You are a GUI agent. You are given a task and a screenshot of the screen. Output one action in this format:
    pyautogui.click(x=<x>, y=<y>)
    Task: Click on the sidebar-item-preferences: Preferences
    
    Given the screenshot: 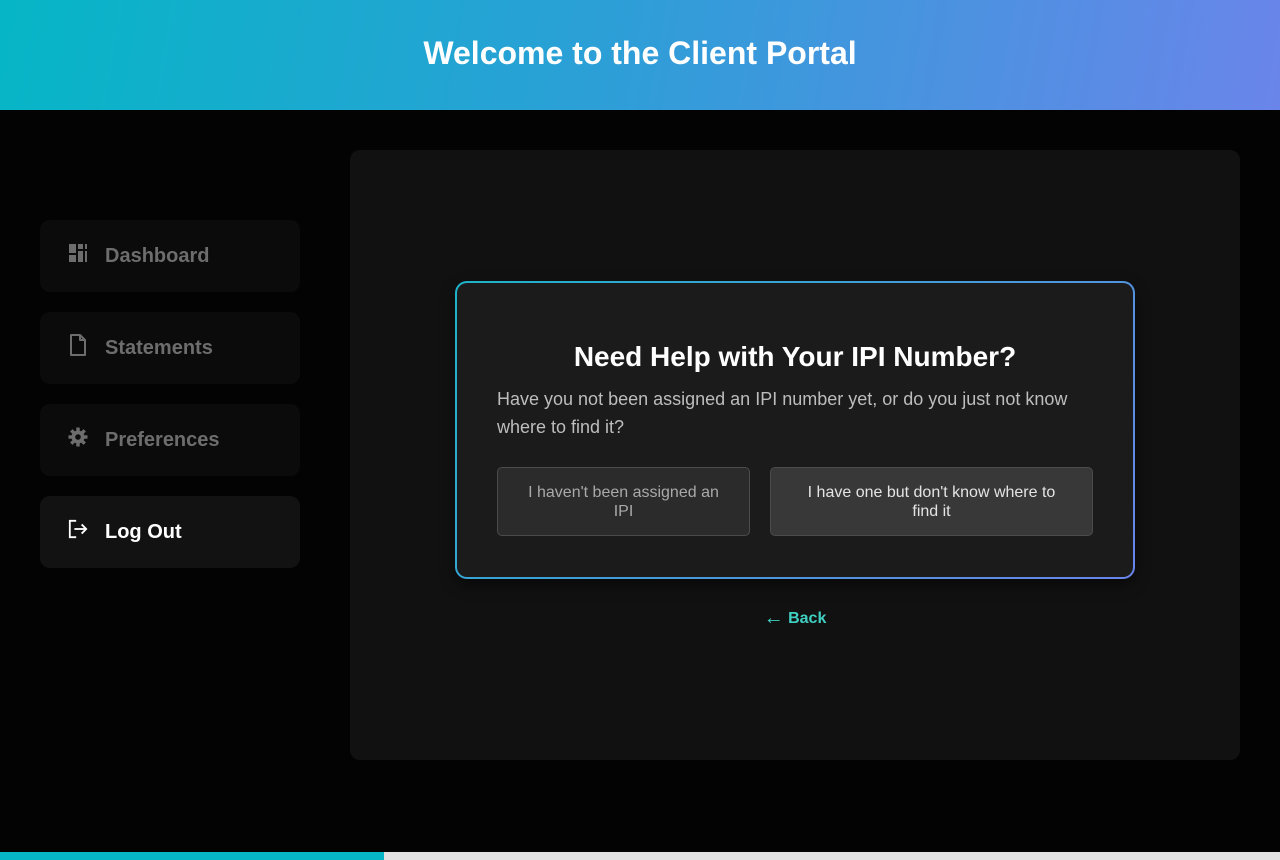 What is the action you would take?
    pyautogui.click(x=170, y=440)
    